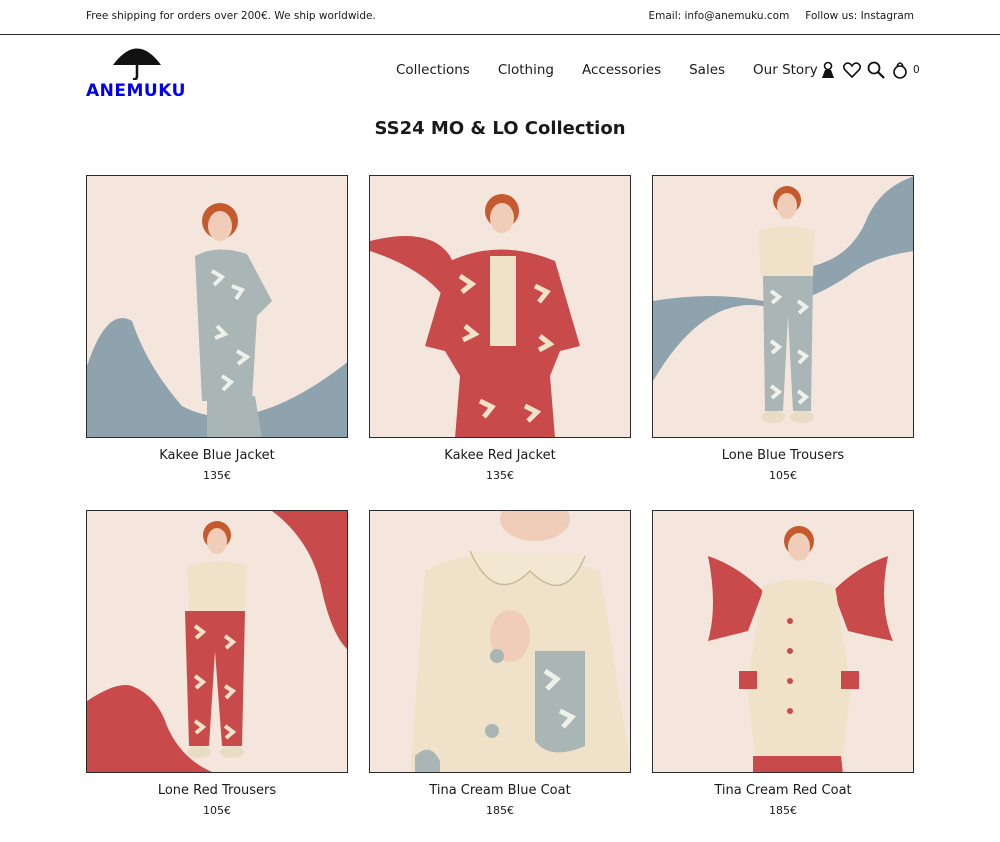  What do you see at coordinates (621, 70) in the screenshot?
I see `nav-accessories: Accessories` at bounding box center [621, 70].